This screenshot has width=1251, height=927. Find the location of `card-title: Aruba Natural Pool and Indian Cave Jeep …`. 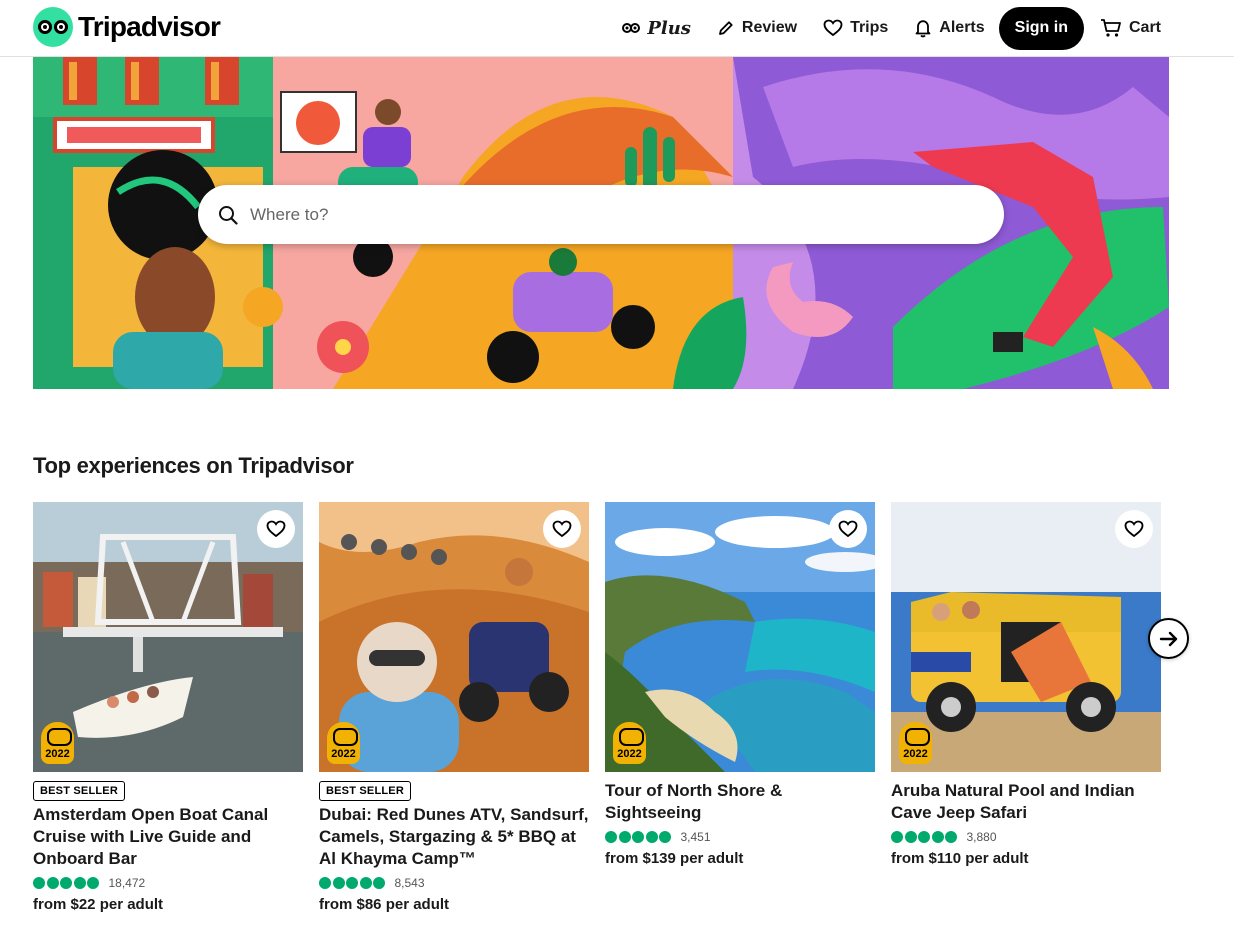

card-title: Aruba Natural Pool and Indian Cave Jeep … is located at coordinates (1026, 802).